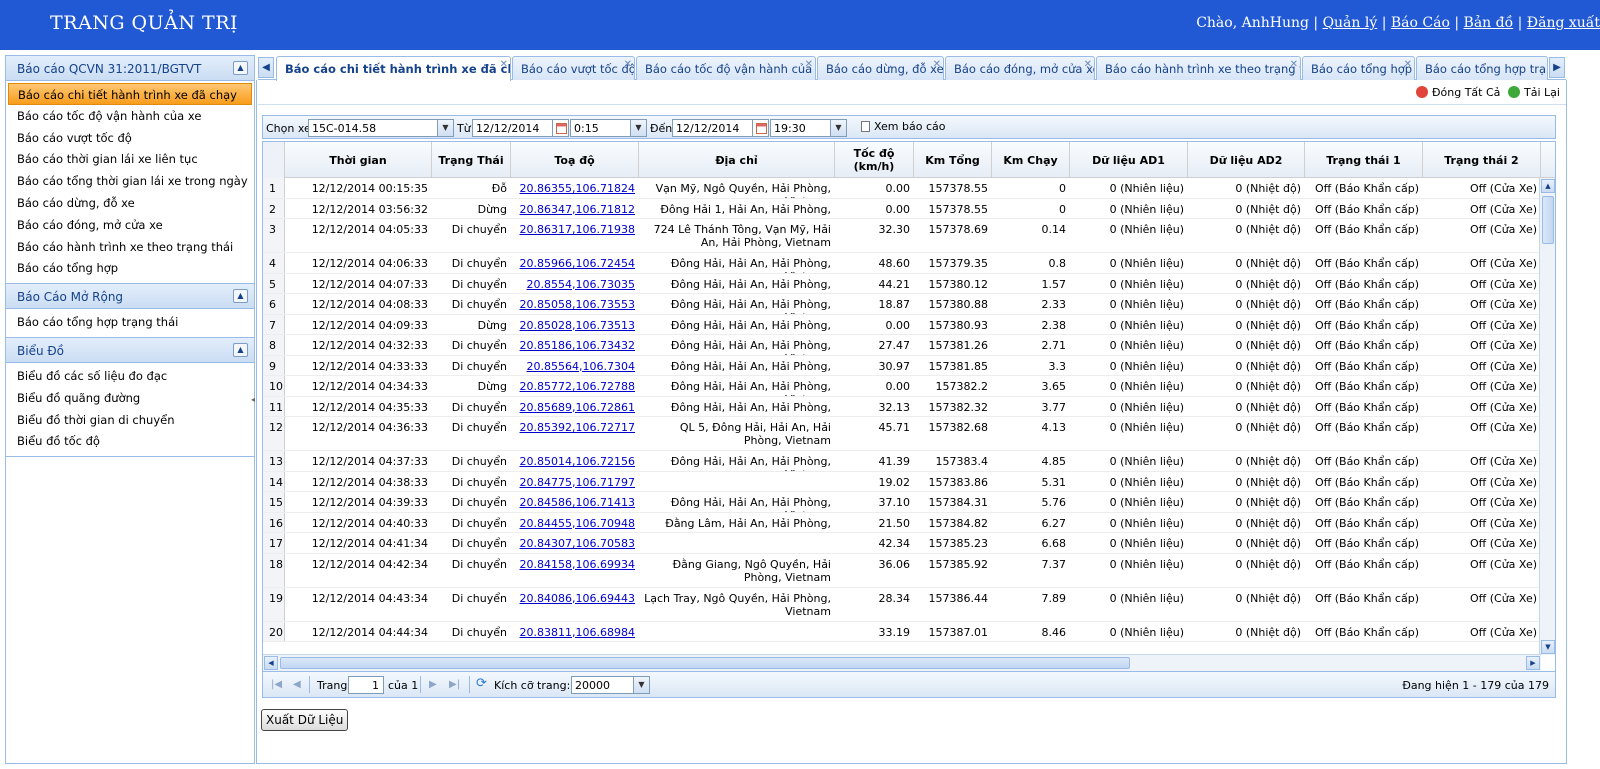  Describe the element at coordinates (720, 128) in the screenshot. I see `to-date-field: 12/12/2014` at that location.